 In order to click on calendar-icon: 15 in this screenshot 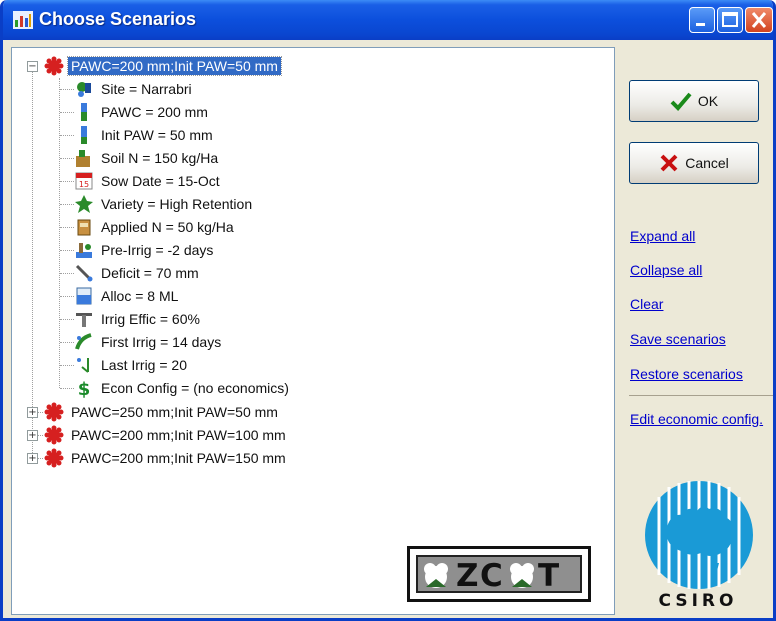, I will do `click(84, 181)`.